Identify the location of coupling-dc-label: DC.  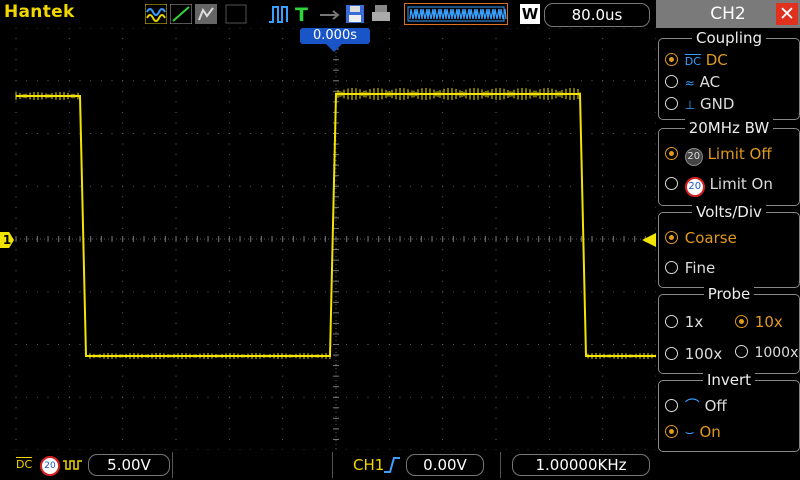
(716, 60).